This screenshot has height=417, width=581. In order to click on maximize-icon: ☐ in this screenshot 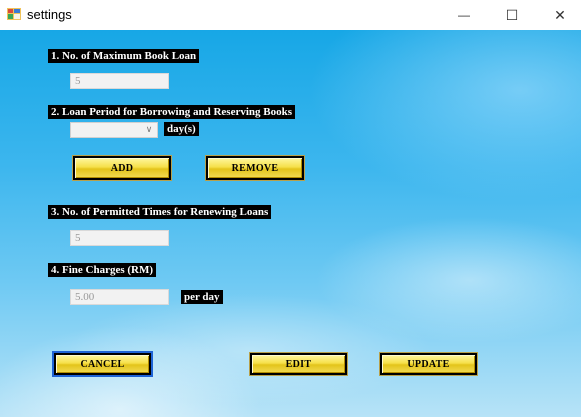, I will do `click(512, 14)`.